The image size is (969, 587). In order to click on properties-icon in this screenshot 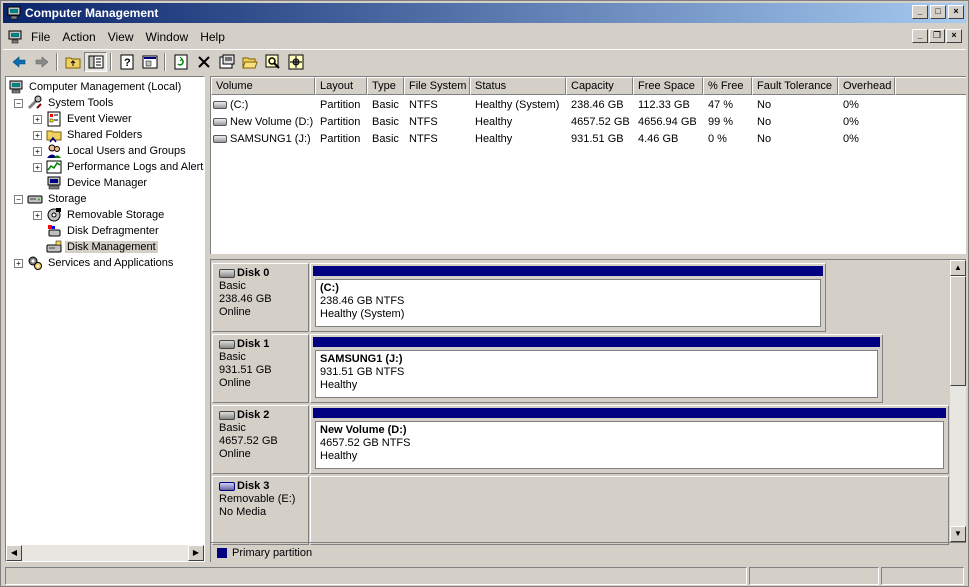, I will do `click(226, 61)`.